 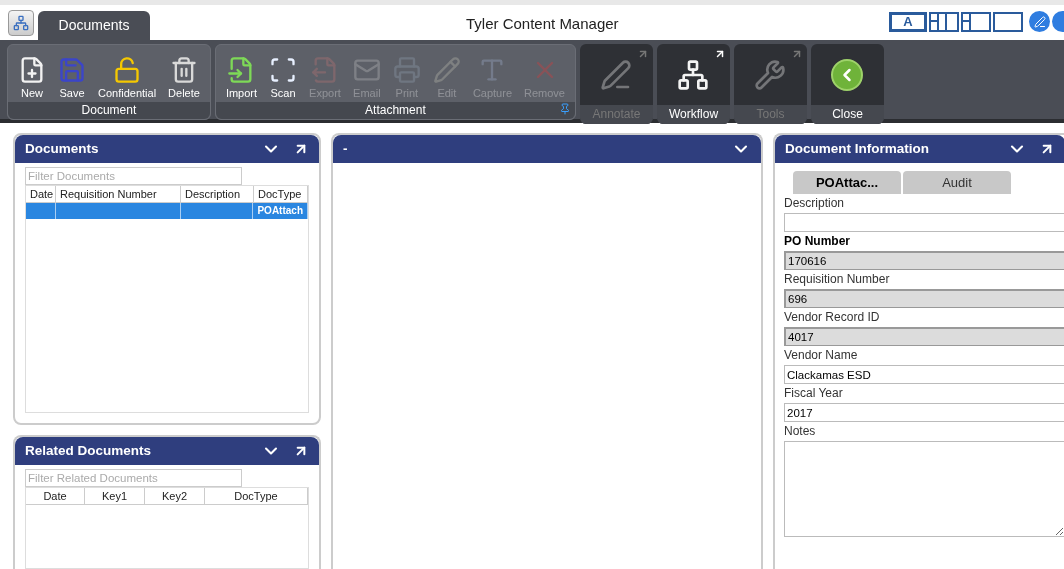 I want to click on column-header: Key2, so click(x=175, y=496).